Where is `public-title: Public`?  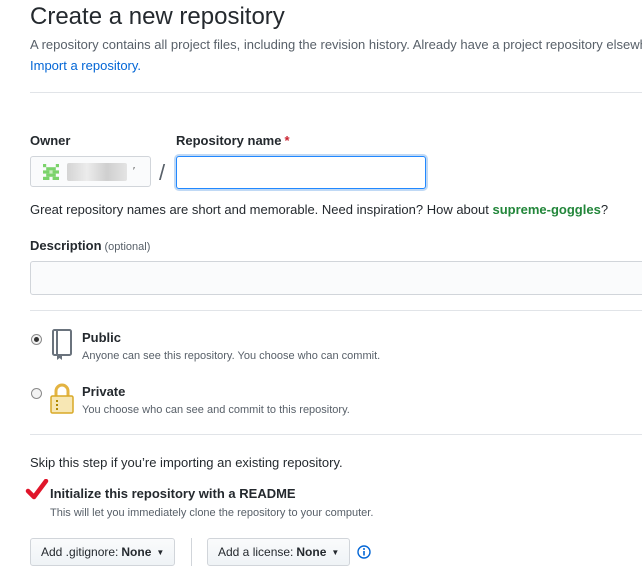 public-title: Public is located at coordinates (102, 337).